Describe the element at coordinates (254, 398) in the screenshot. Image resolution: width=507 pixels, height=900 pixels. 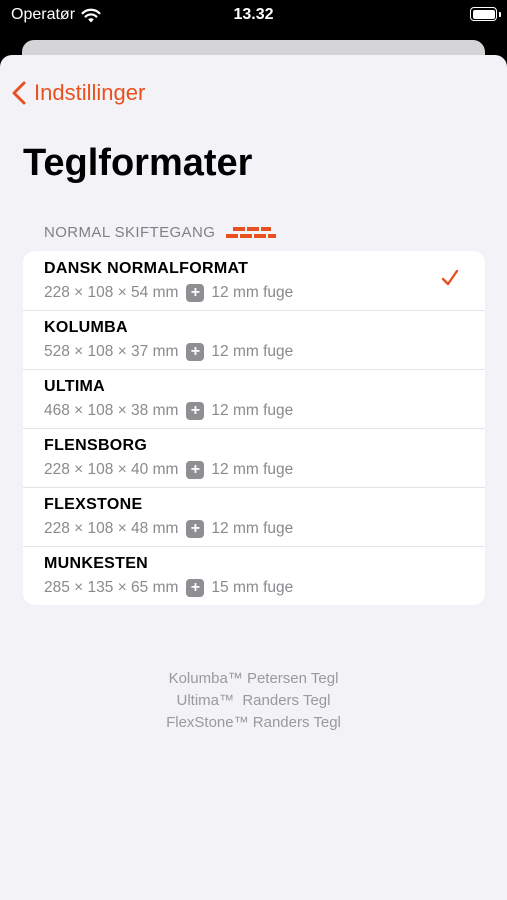
I see `format-row-ultima: ULTIMA 468 × 108 × 38 mm + 12 mm fuge` at that location.